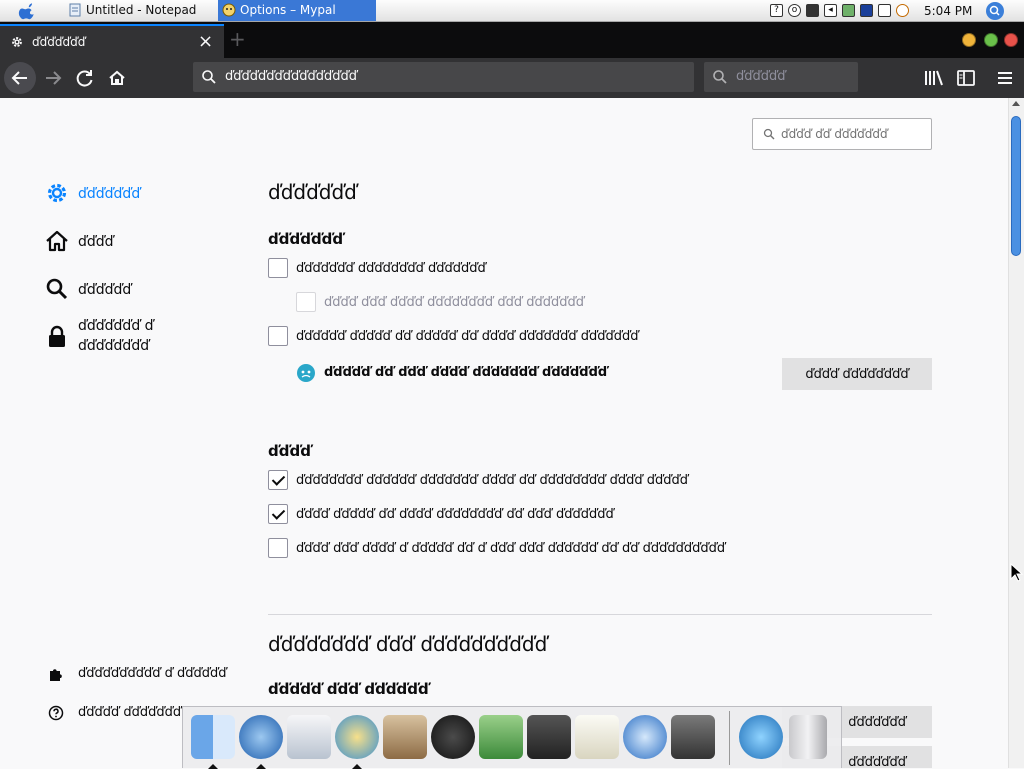 The height and width of the screenshot is (769, 1024). I want to click on nav-toolbar: ďďďďďďďďďďďďďďďď ďďďďďď, so click(512, 78).